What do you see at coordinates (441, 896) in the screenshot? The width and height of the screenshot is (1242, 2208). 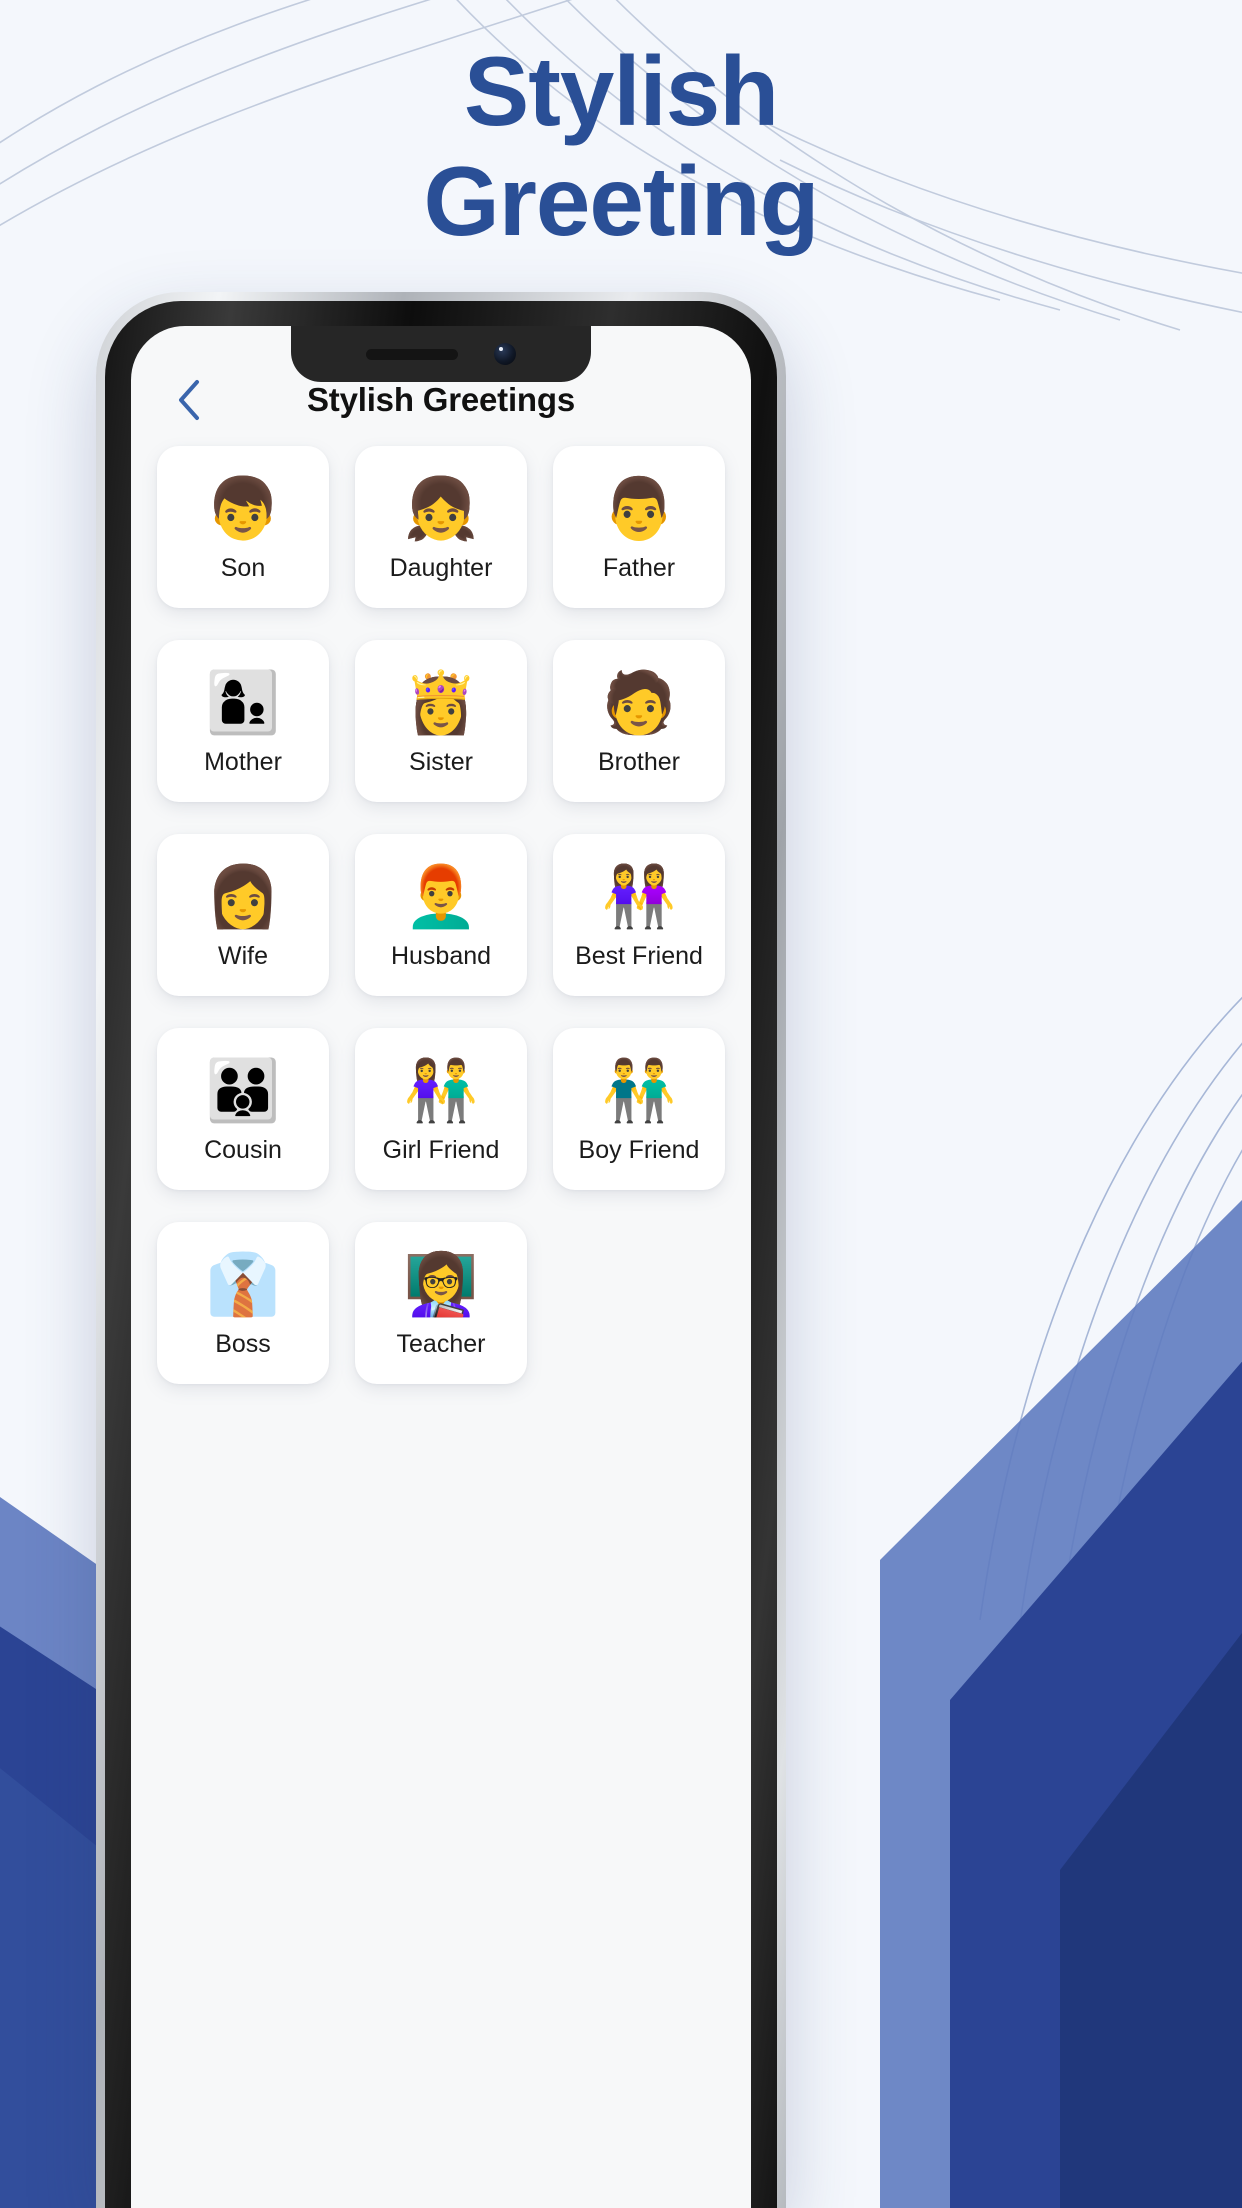 I see `avatar-husband-icon: 👨‍🦰` at bounding box center [441, 896].